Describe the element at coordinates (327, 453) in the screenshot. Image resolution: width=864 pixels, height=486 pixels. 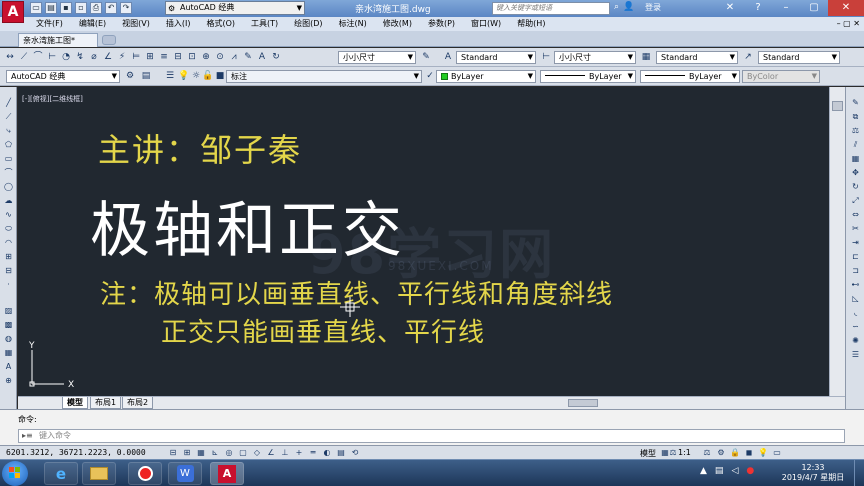
I see `transparency-icon: ◐` at that location.